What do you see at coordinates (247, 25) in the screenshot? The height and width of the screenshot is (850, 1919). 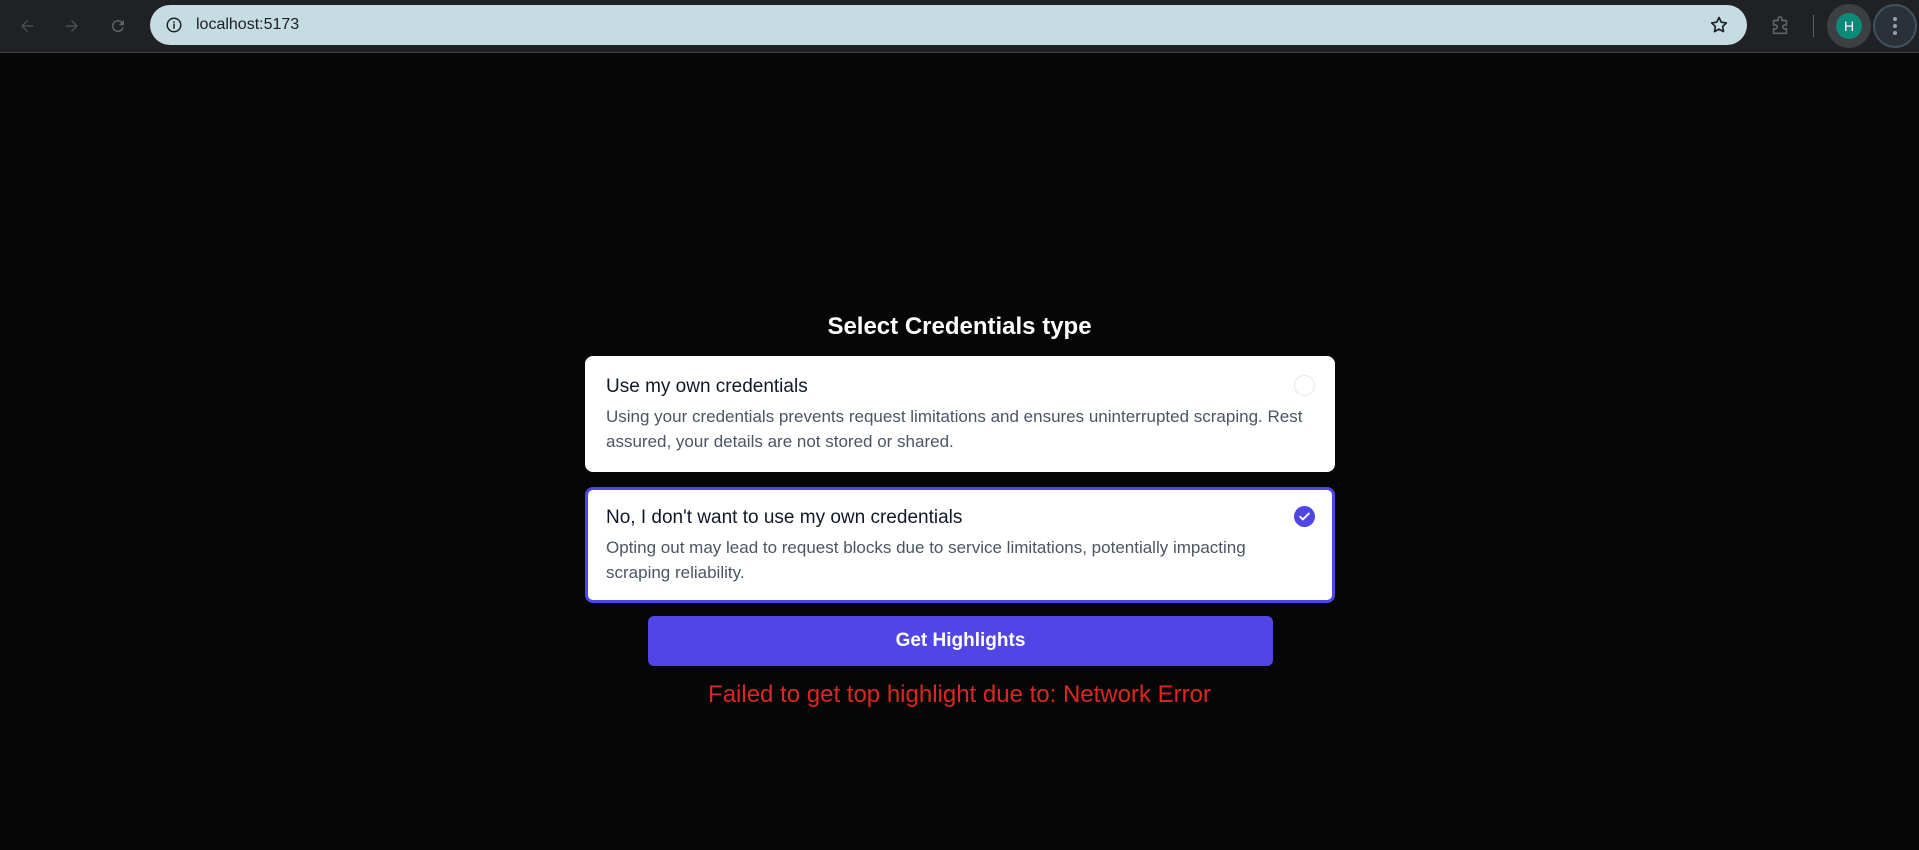 I see `url-text: localhost:5173` at bounding box center [247, 25].